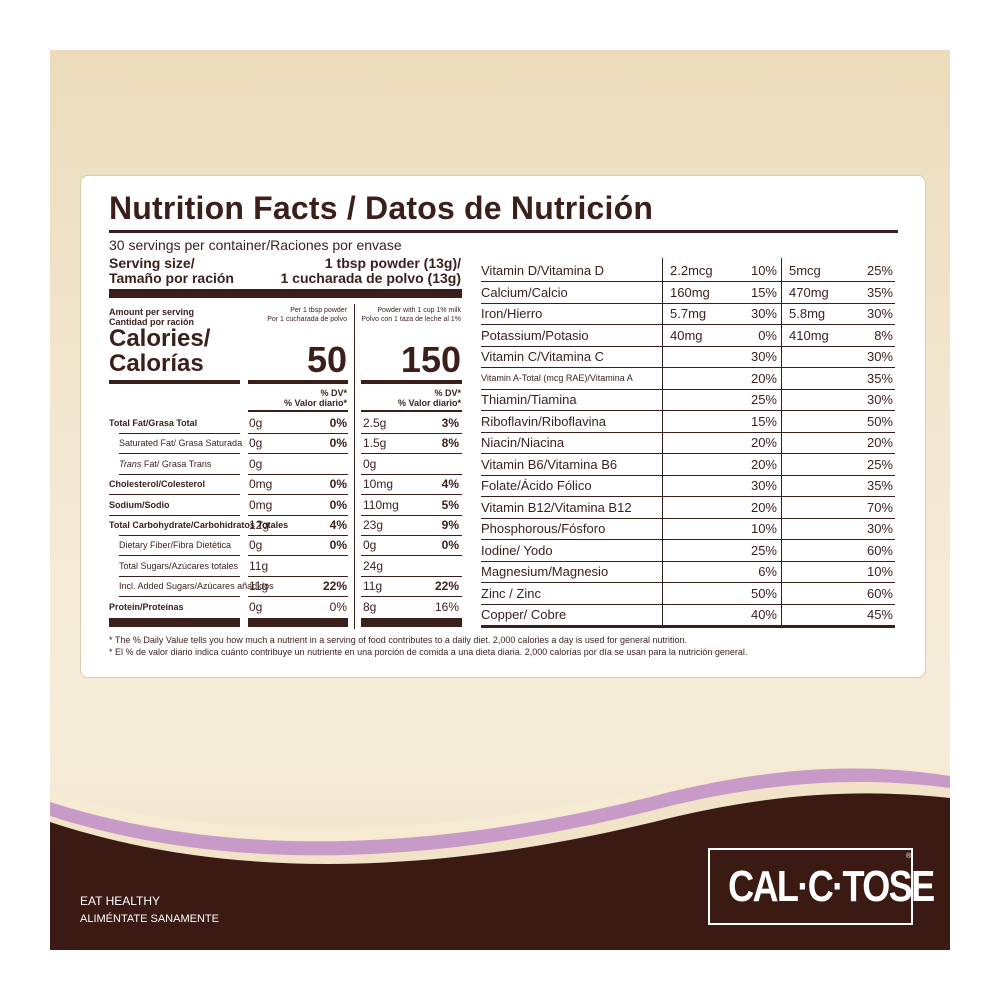 The image size is (1000, 1000). What do you see at coordinates (285, 293) in the screenshot?
I see `thick-rule-top` at bounding box center [285, 293].